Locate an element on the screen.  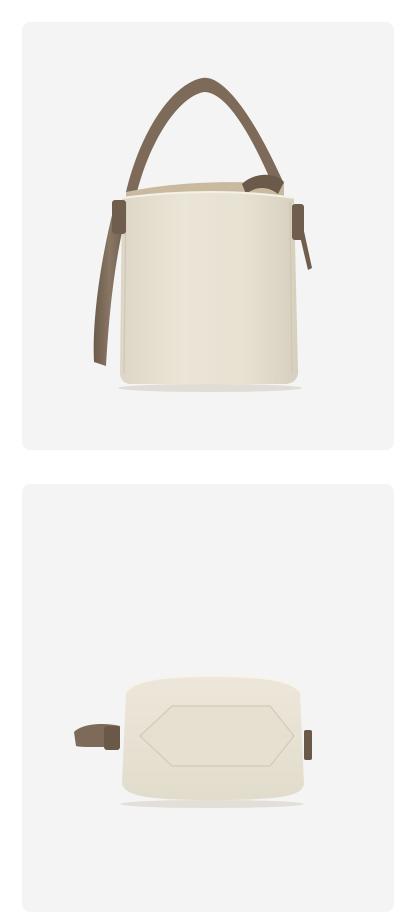
bucket-bag-bottom-illustration is located at coordinates (193, 741).